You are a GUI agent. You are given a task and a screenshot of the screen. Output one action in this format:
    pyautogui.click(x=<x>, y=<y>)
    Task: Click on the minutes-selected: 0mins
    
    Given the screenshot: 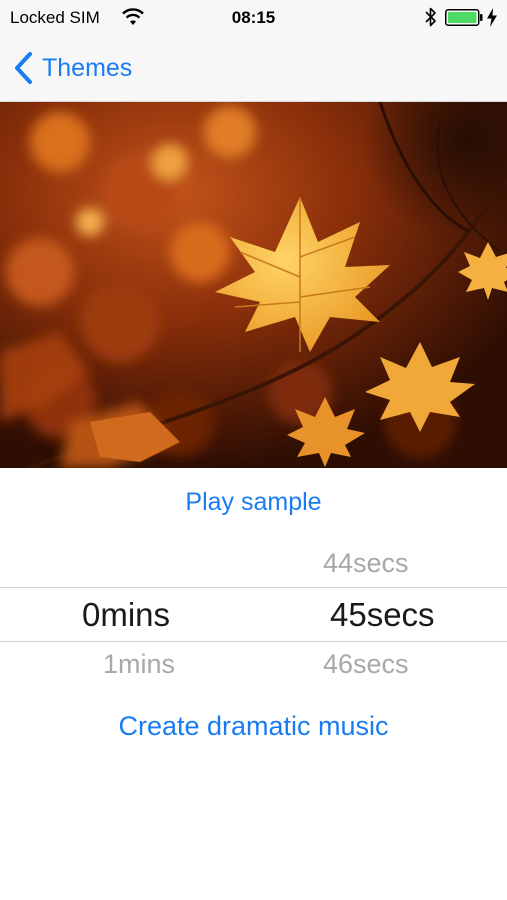 What is the action you would take?
    pyautogui.click(x=126, y=615)
    